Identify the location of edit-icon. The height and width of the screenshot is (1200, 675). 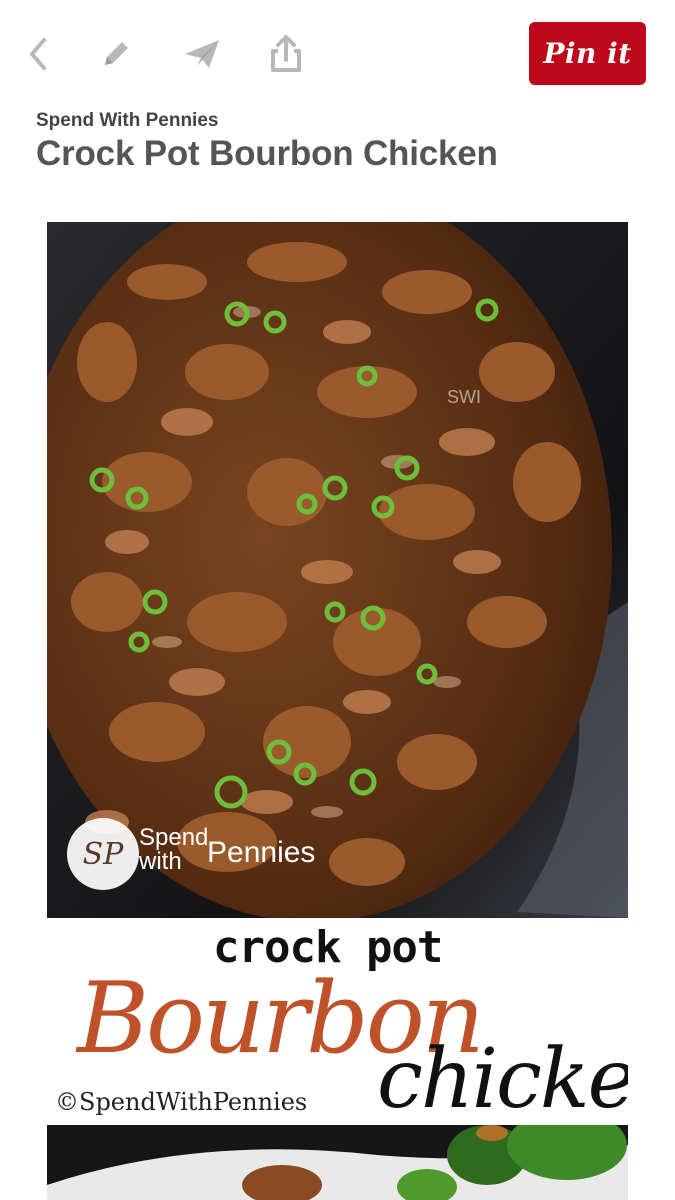
(116, 54).